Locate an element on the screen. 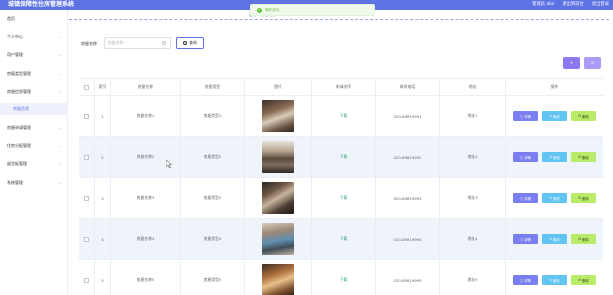 The image size is (613, 295). row-index: 5 is located at coordinates (103, 277).